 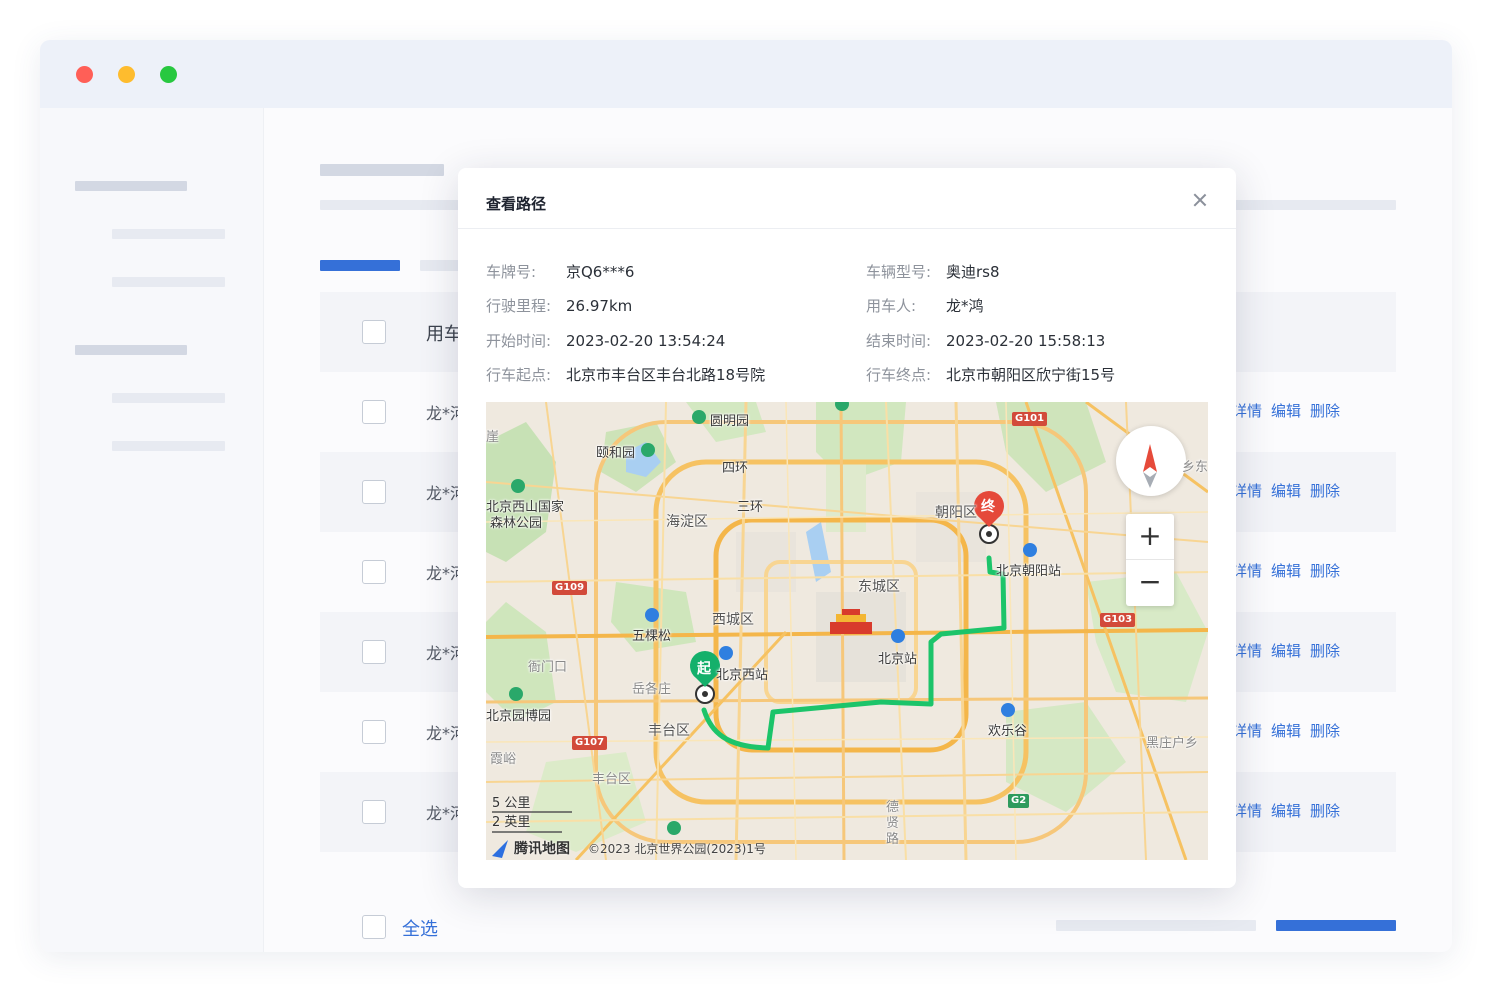 I want to click on pagination-placeholder, so click(x=1156, y=925).